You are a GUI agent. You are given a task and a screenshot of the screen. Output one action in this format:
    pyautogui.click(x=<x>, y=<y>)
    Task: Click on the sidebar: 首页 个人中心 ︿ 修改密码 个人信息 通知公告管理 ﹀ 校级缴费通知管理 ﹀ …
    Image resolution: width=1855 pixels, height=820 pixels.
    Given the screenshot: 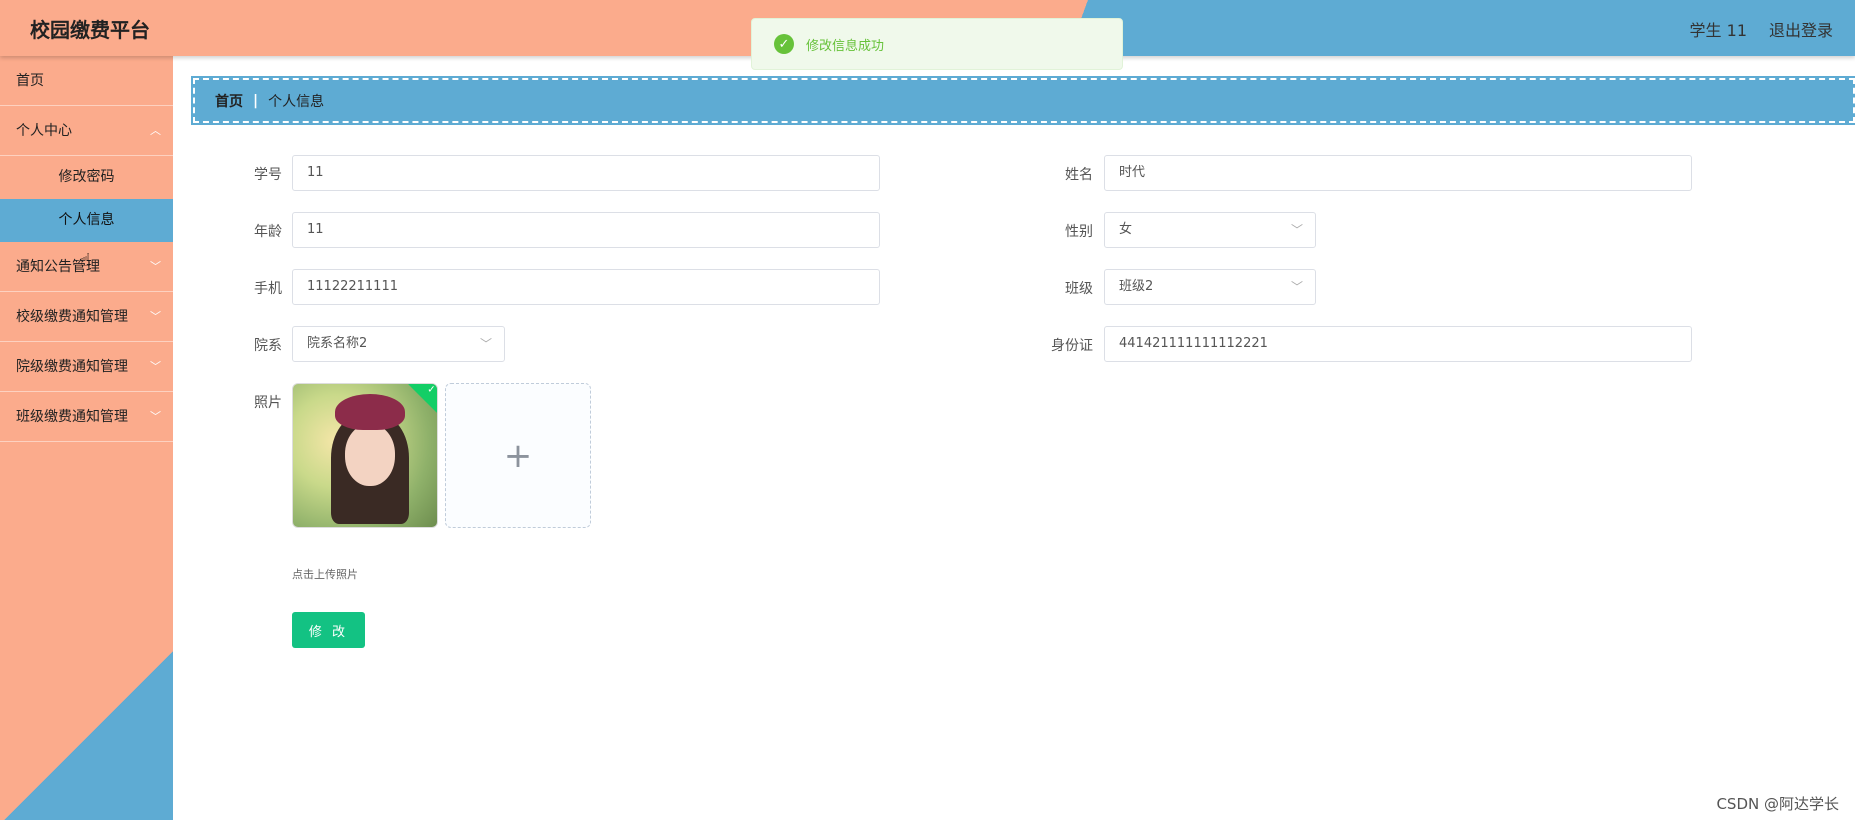 What is the action you would take?
    pyautogui.click(x=86, y=438)
    